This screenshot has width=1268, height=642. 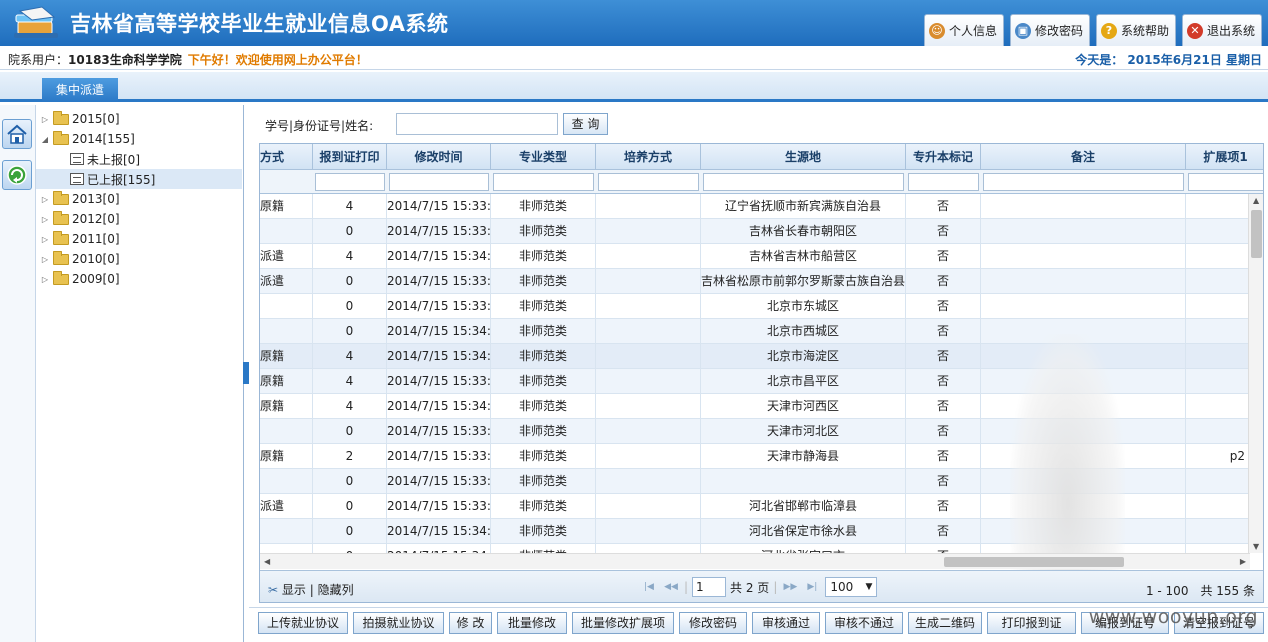 I want to click on hide-columns-link: 隐藏列, so click(x=336, y=590).